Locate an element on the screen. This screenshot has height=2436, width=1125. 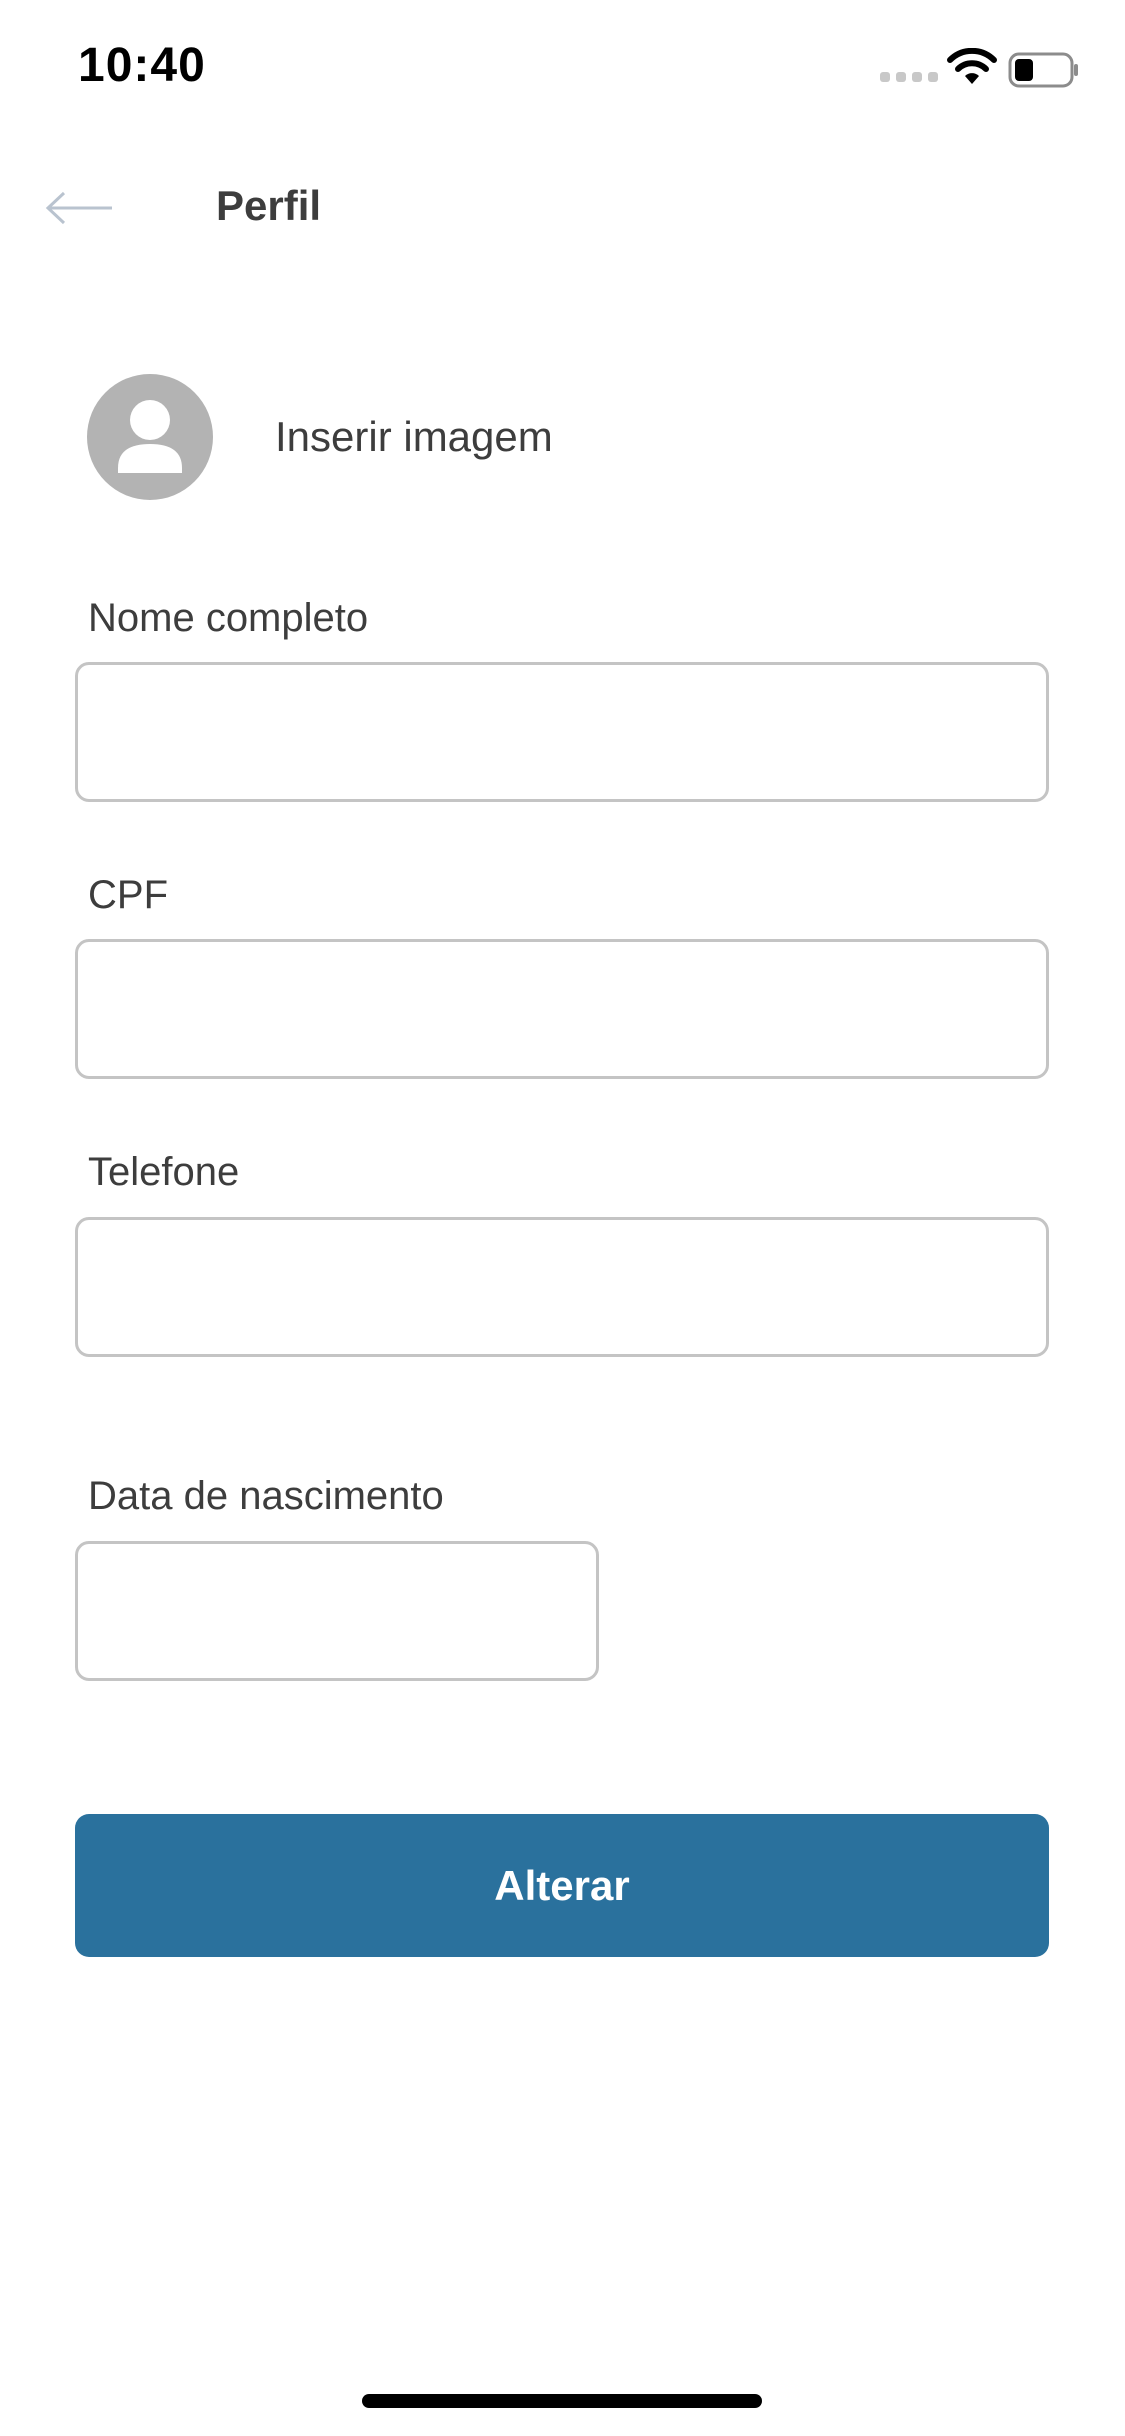
battery-icon is located at coordinates (1043, 70).